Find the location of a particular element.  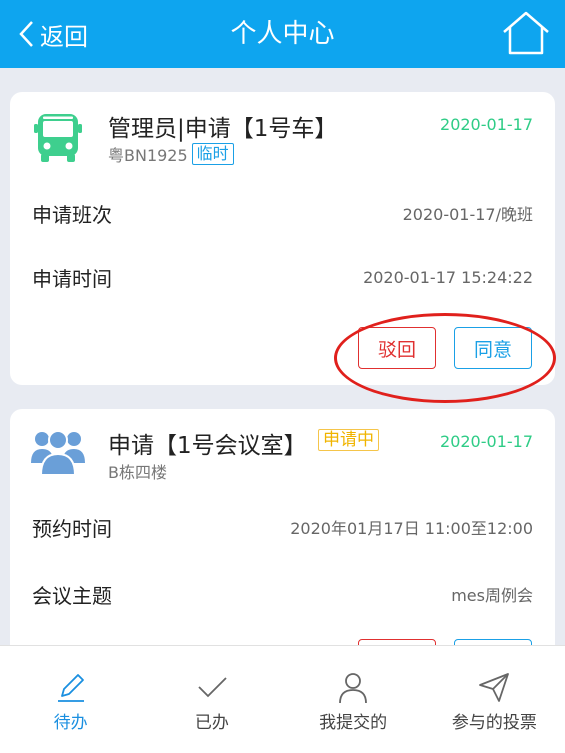

detail-row: 申请时间 2020-01-17 15:24:22 is located at coordinates (282, 277).